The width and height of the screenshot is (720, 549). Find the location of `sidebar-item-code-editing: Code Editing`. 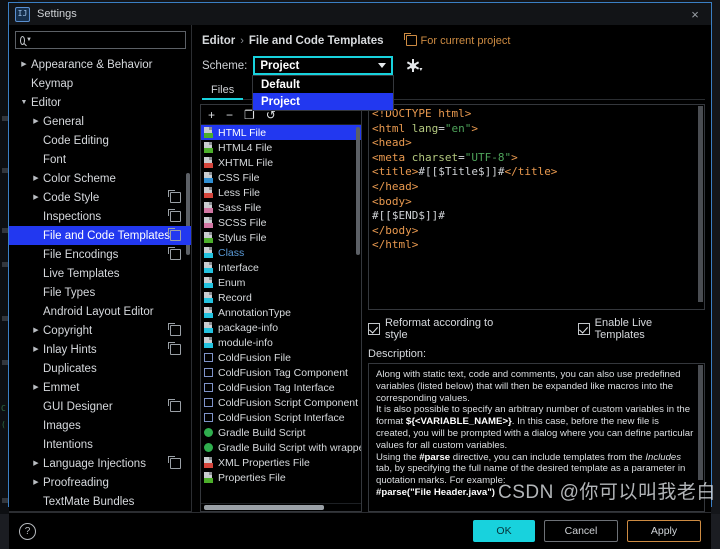

sidebar-item-code-editing: Code Editing is located at coordinates (100, 140).